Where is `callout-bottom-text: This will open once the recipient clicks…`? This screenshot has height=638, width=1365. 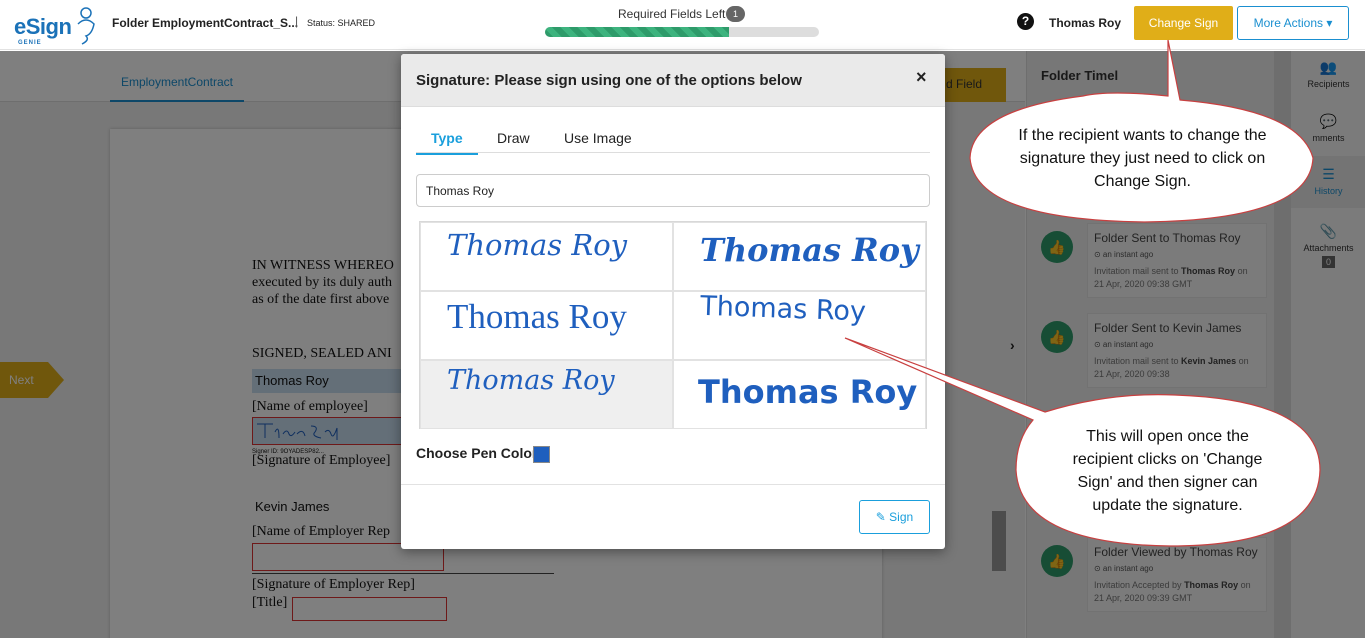
callout-bottom-text: This will open once the recipient clicks… is located at coordinates (1167, 471).